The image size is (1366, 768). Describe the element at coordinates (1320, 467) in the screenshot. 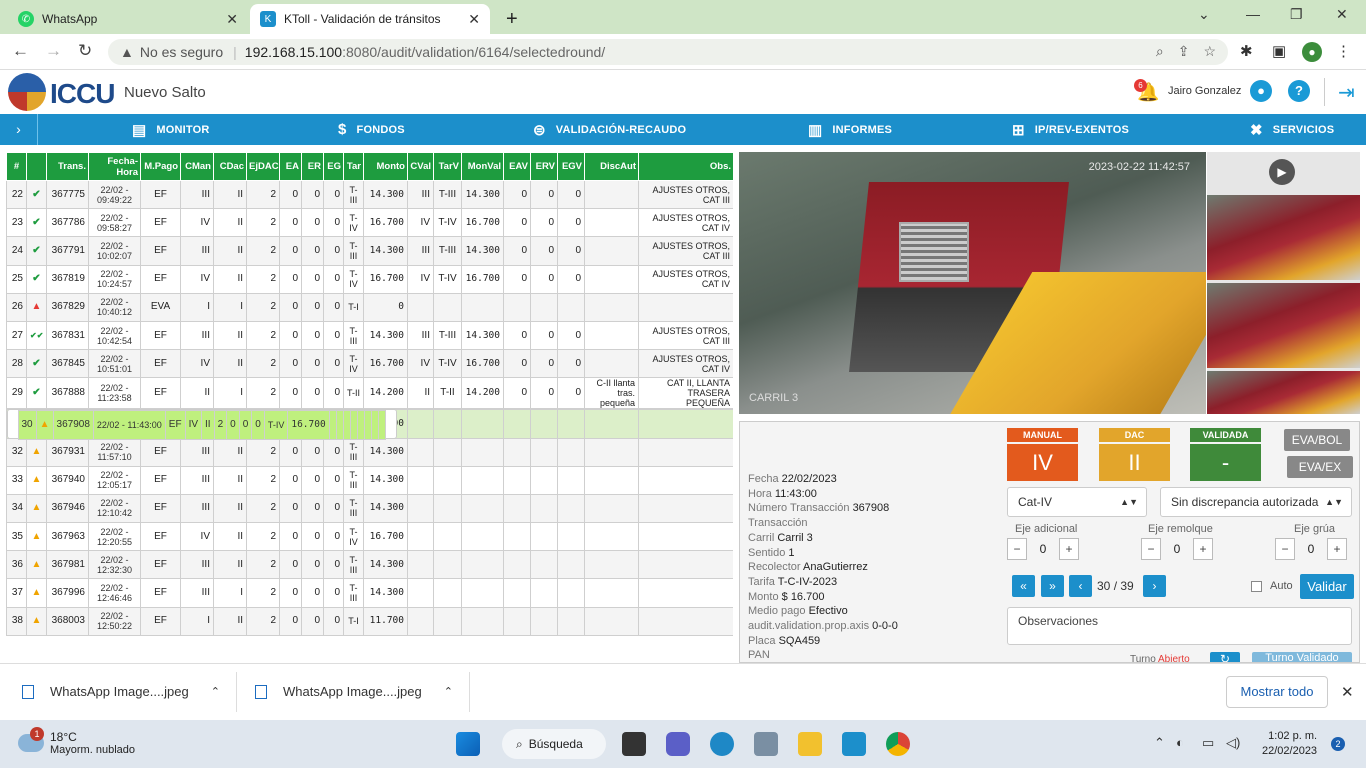

I see `eva-ex-button: EVA/EX` at that location.